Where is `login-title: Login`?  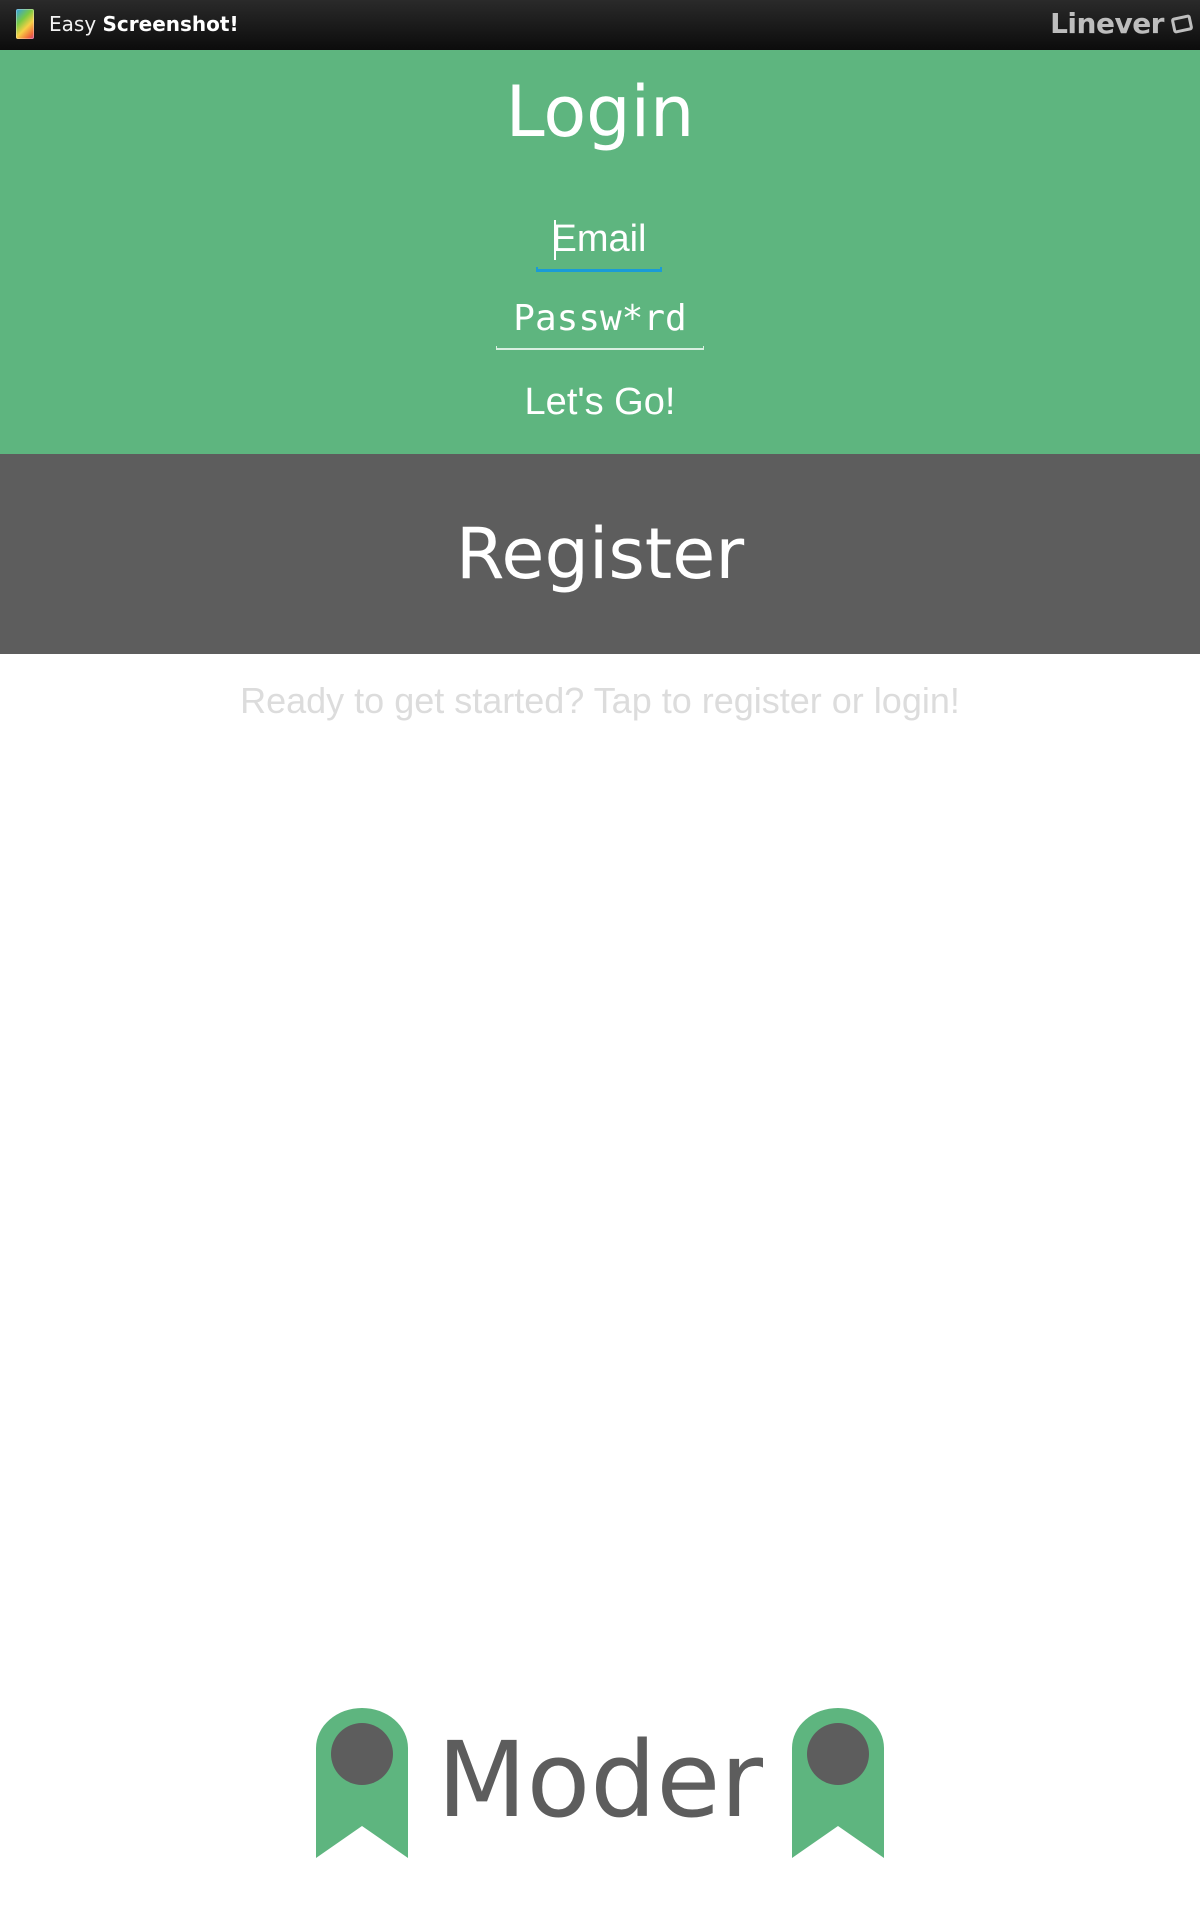
login-title: Login is located at coordinates (600, 112).